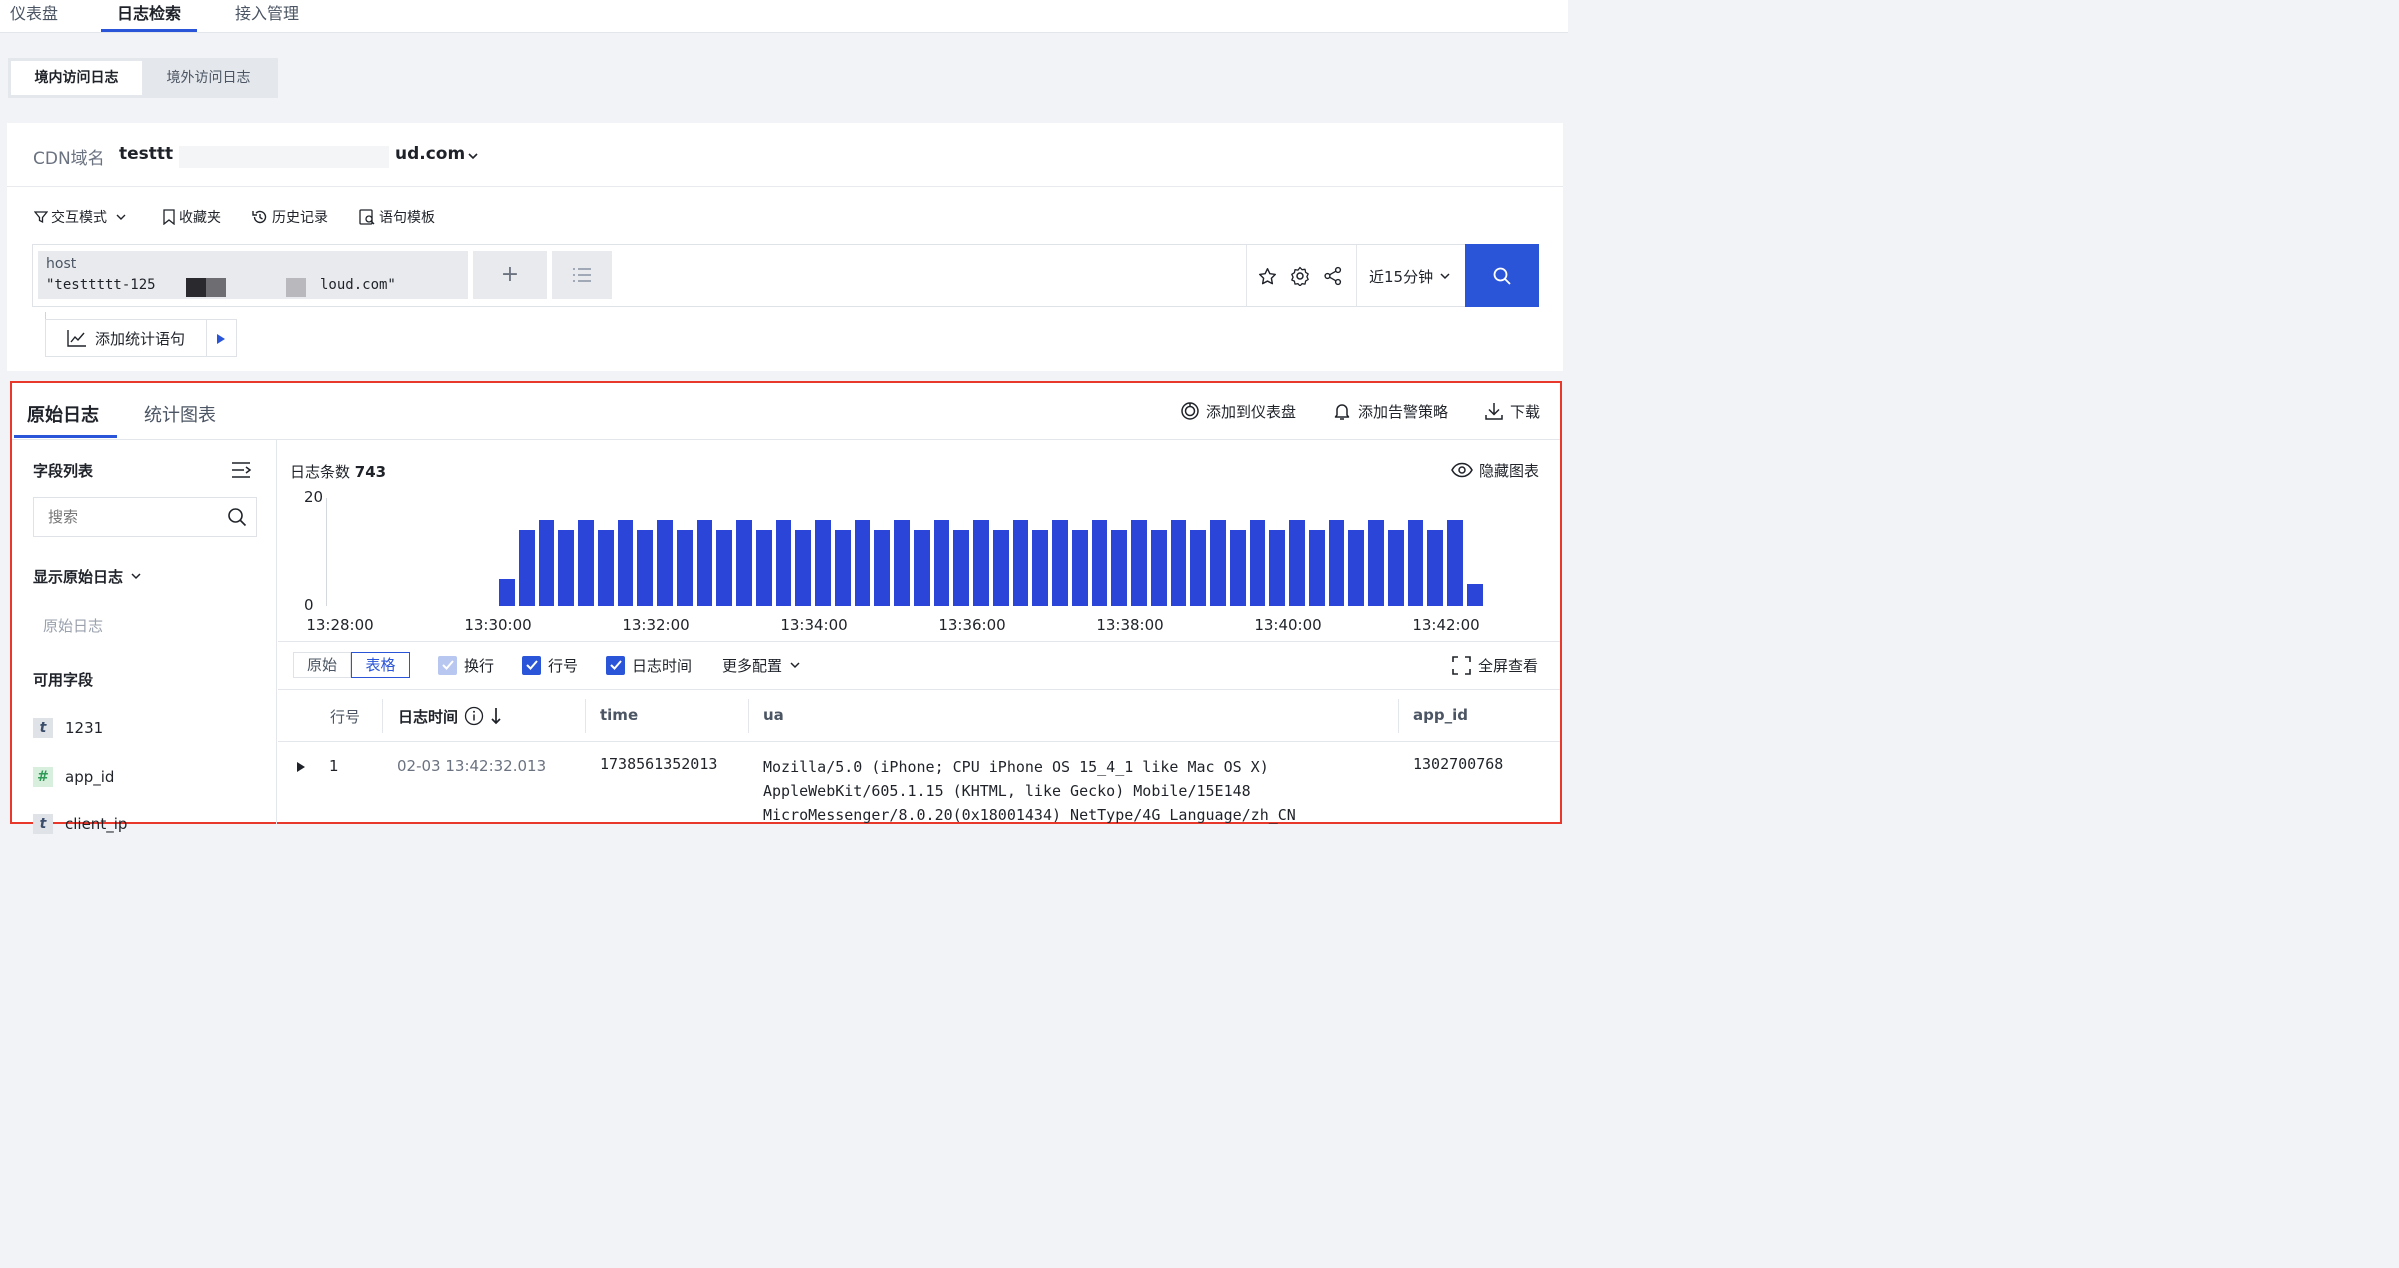 The image size is (2399, 1268). What do you see at coordinates (762, 665) in the screenshot?
I see `more-config-dropdown: 更多配置` at bounding box center [762, 665].